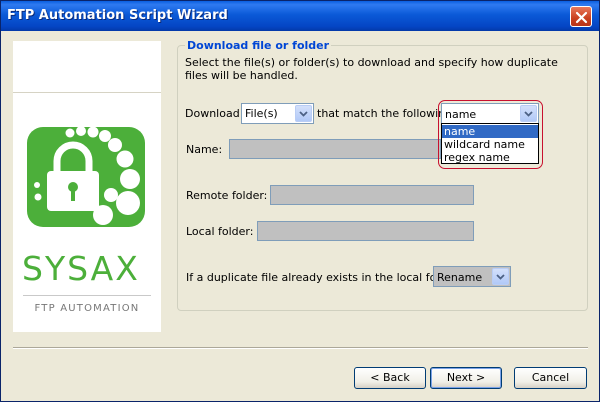 This screenshot has height=402, width=600. I want to click on footer-separator, so click(300, 348).